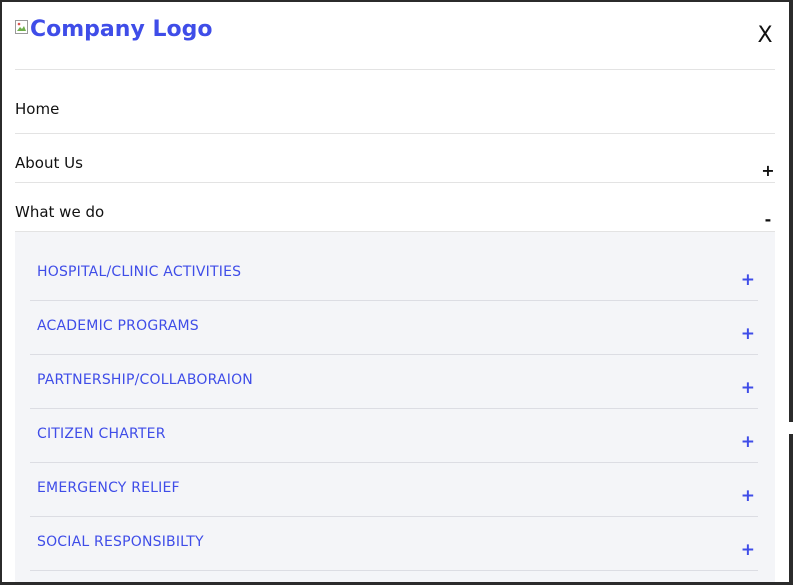 This screenshot has height=585, width=793. I want to click on nav-item-label: What we do, so click(60, 212).